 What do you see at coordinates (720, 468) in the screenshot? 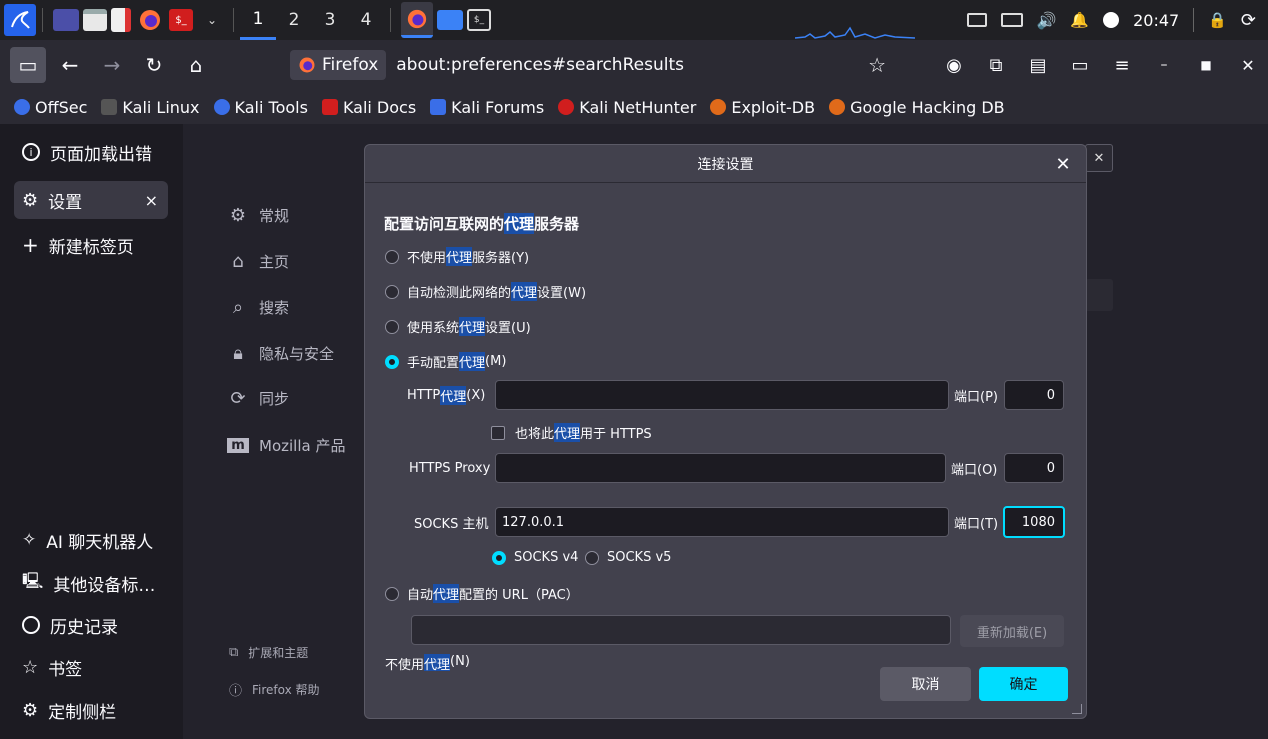
I see `https-proxy-input` at bounding box center [720, 468].